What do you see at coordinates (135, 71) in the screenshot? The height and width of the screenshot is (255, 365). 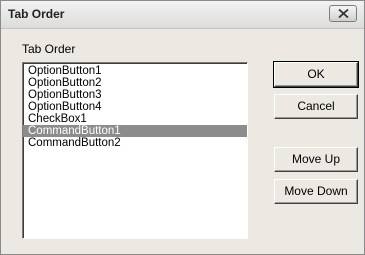 I see `list-item: OptionButton1` at bounding box center [135, 71].